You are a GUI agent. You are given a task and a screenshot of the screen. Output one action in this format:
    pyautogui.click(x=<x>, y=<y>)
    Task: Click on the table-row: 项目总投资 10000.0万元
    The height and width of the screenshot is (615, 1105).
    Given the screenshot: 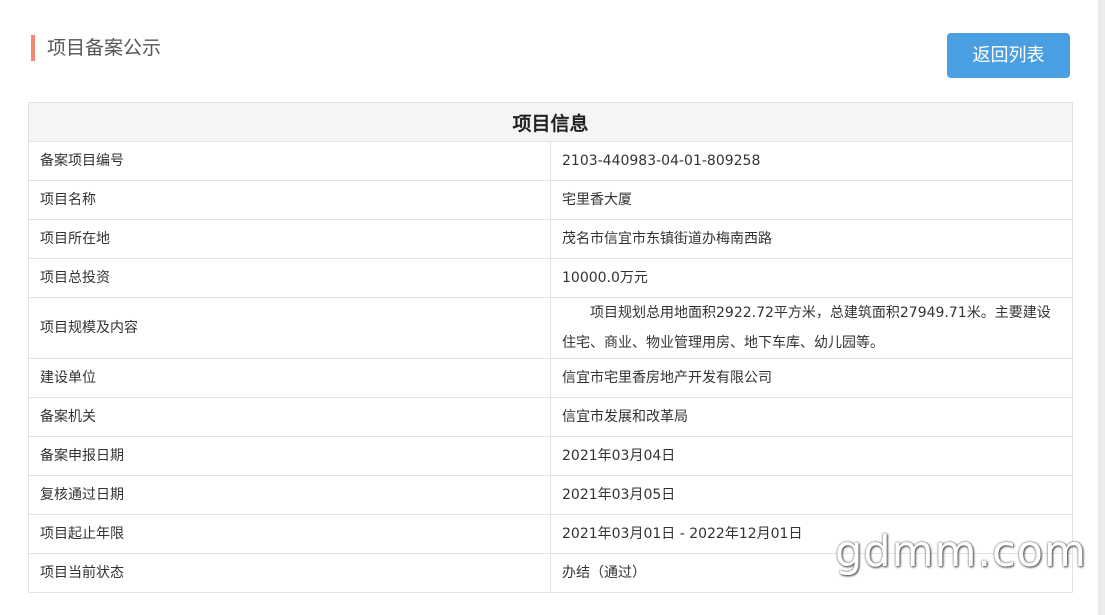 What is the action you would take?
    pyautogui.click(x=550, y=278)
    